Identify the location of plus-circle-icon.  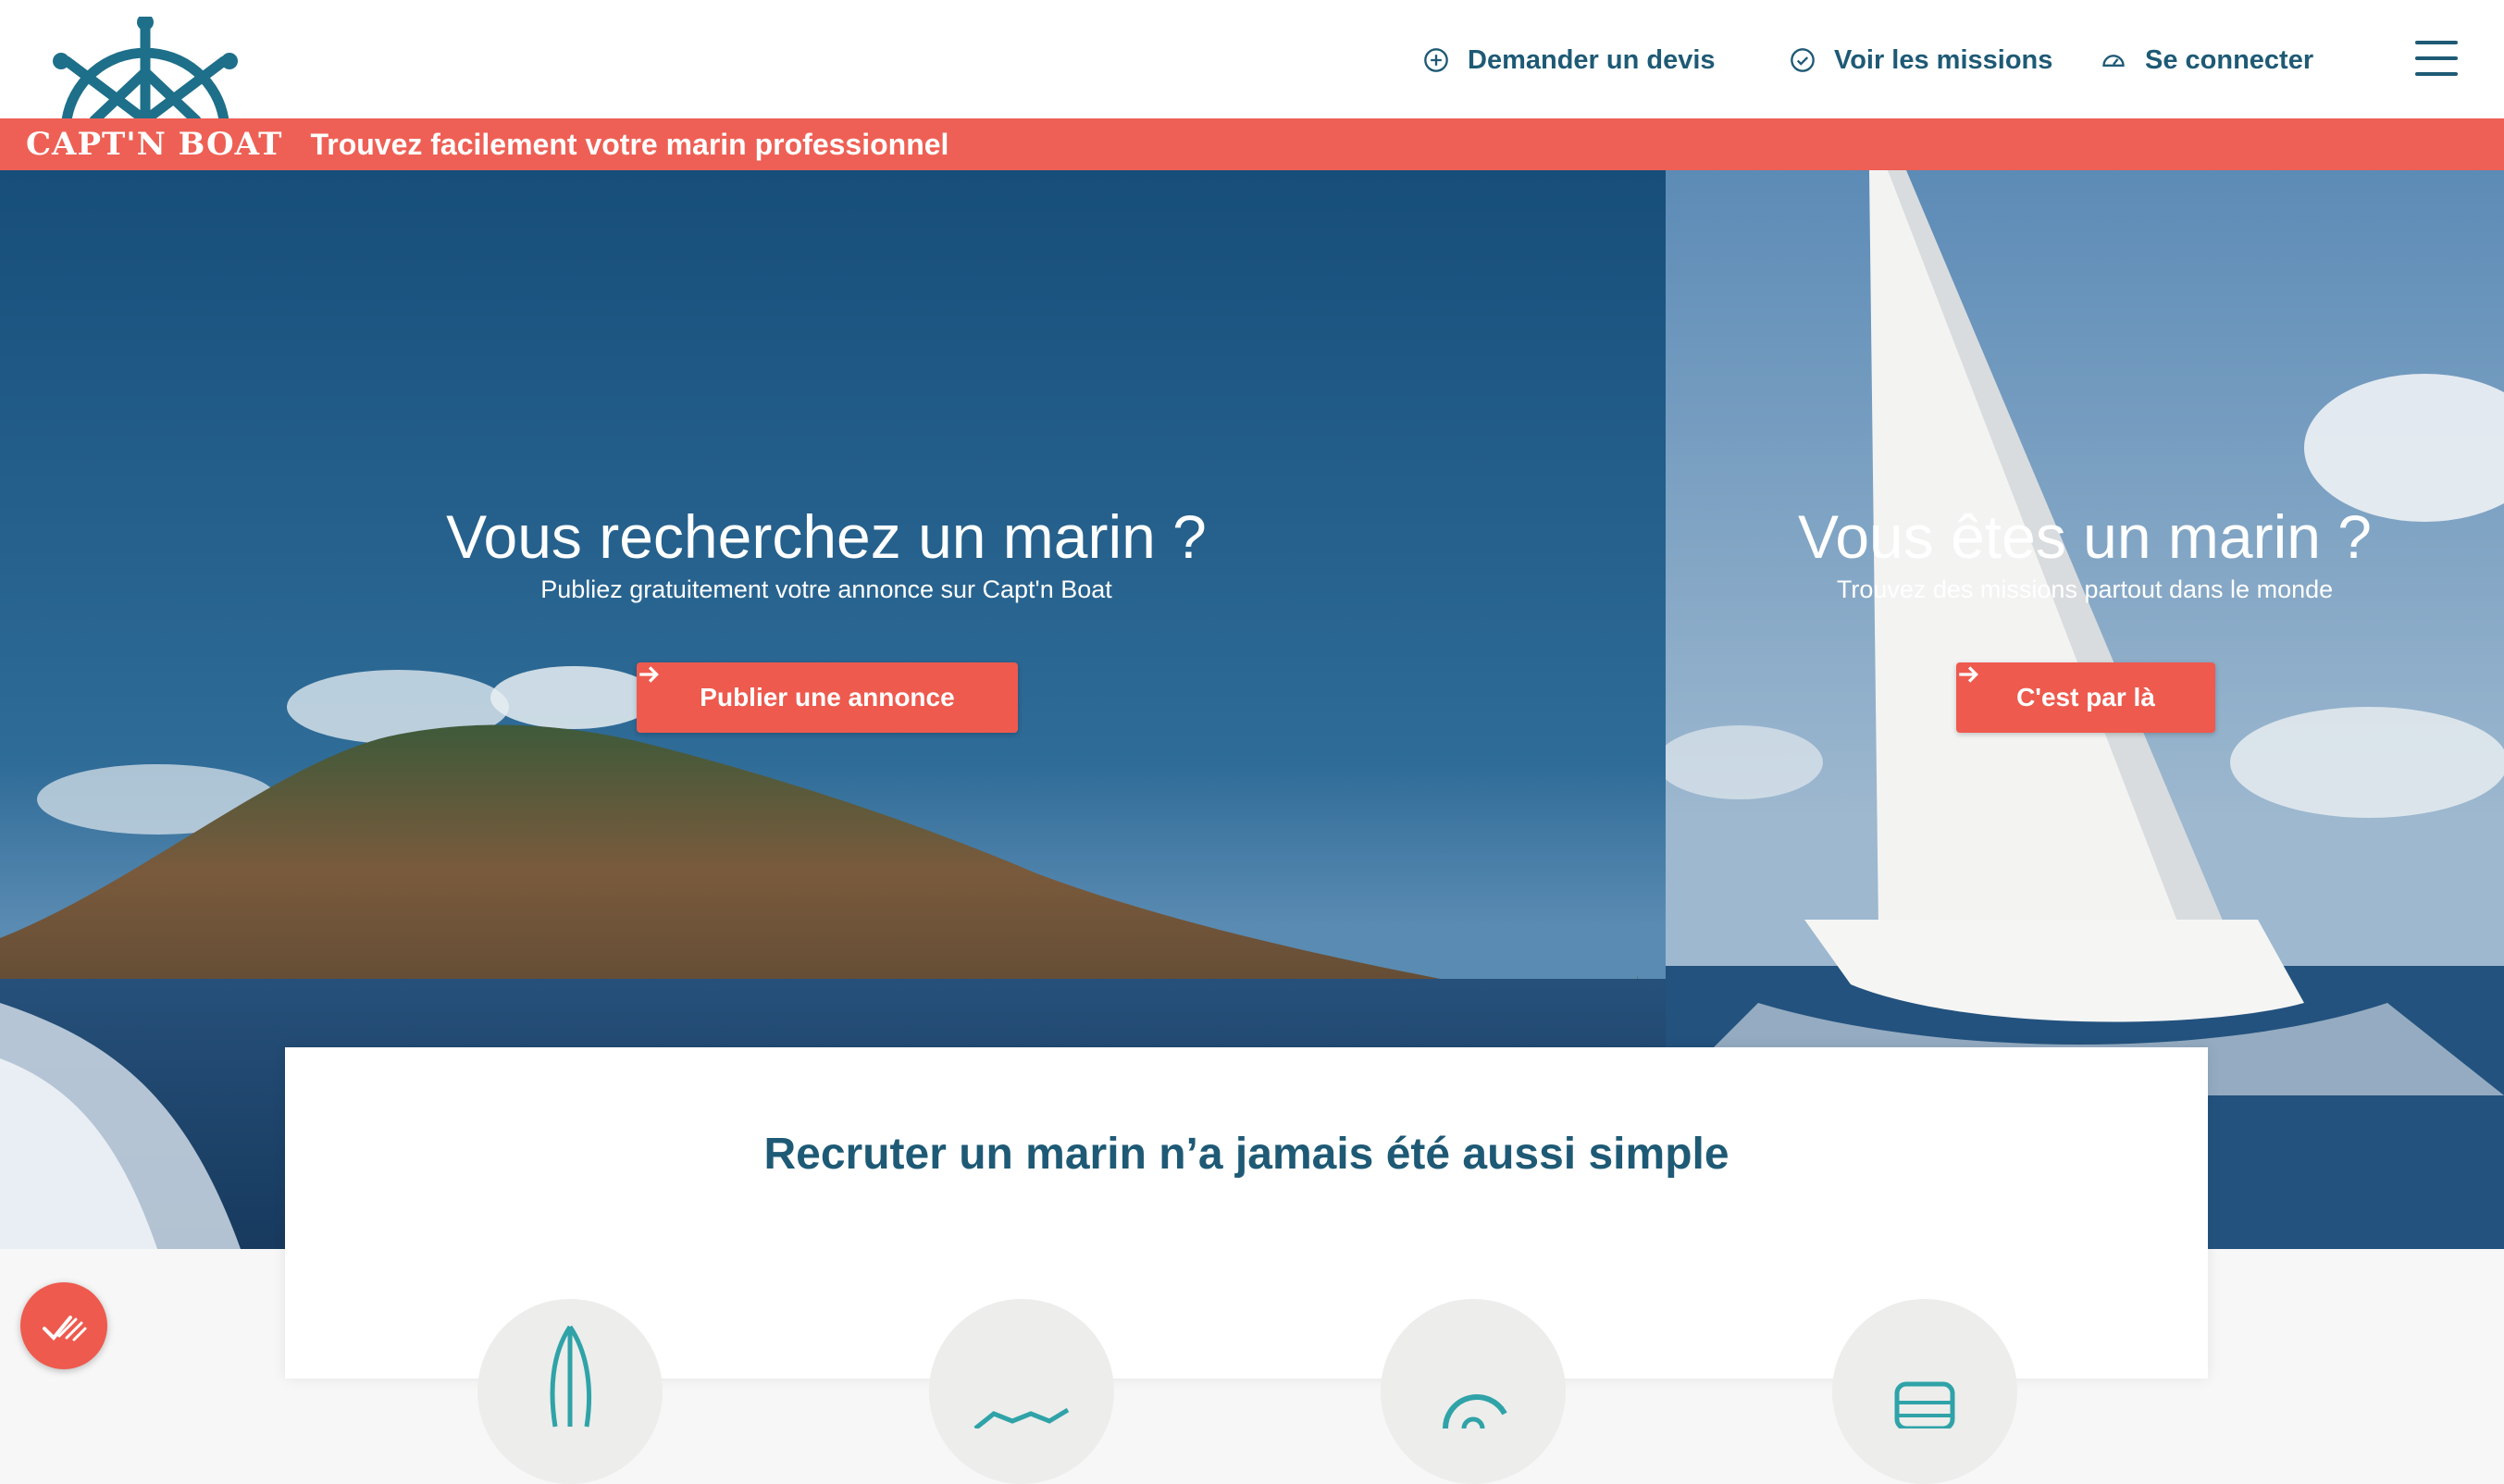
(1436, 60).